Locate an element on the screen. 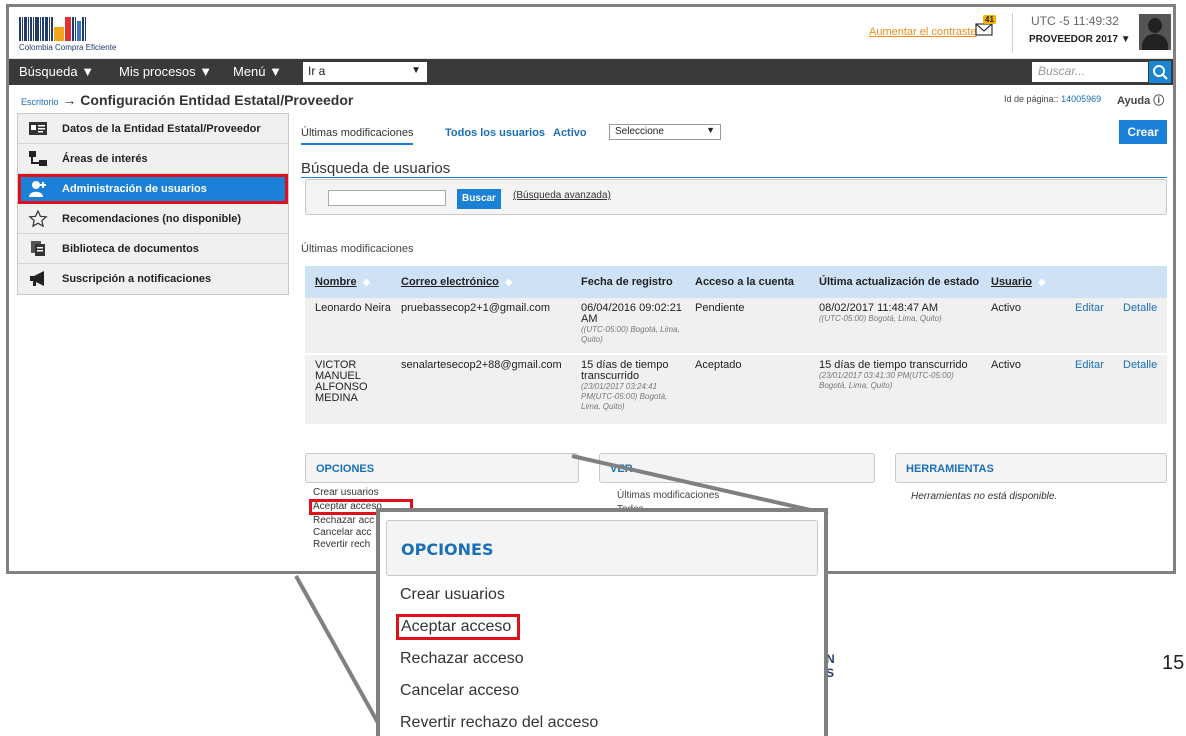 This screenshot has height=736, width=1186. advanced-search-link: (Búsqueda avanzada) is located at coordinates (562, 195).